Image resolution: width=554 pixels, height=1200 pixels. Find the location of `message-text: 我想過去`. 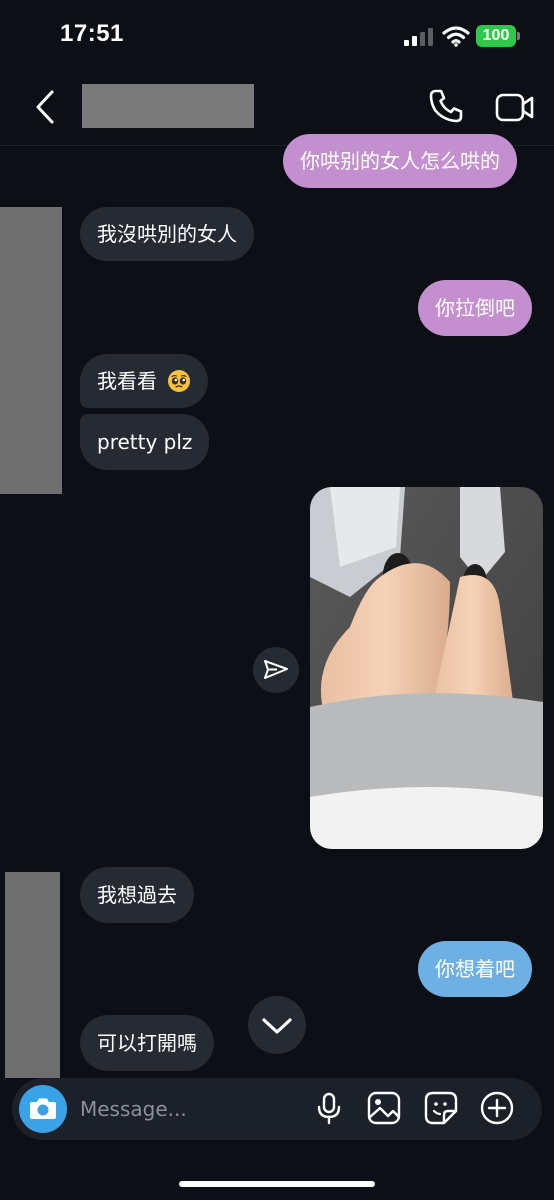

message-text: 我想過去 is located at coordinates (137, 895).